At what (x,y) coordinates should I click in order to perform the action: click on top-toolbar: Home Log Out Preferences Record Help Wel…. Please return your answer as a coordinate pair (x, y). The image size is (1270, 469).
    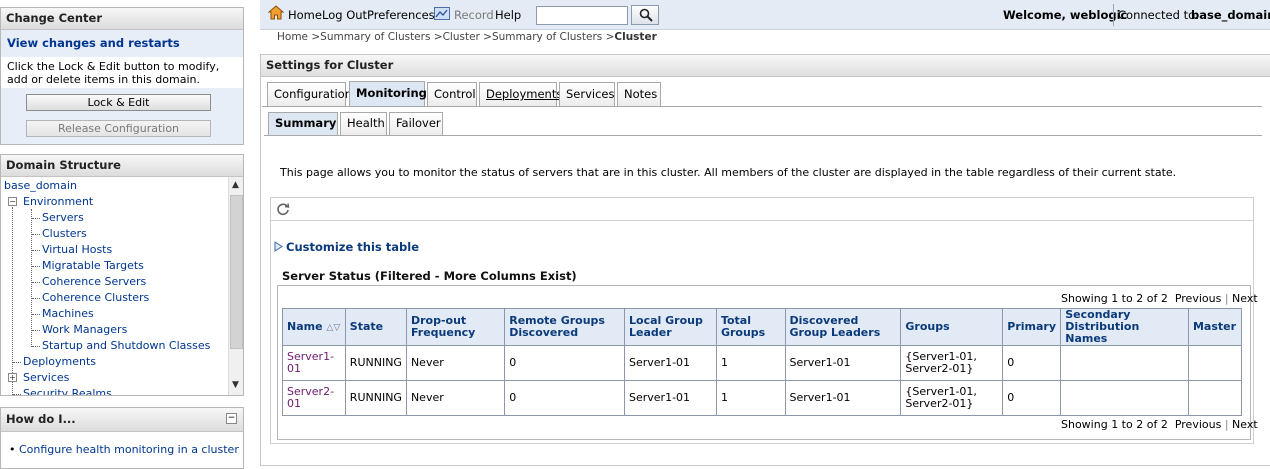
    Looking at the image, I should click on (765, 15).